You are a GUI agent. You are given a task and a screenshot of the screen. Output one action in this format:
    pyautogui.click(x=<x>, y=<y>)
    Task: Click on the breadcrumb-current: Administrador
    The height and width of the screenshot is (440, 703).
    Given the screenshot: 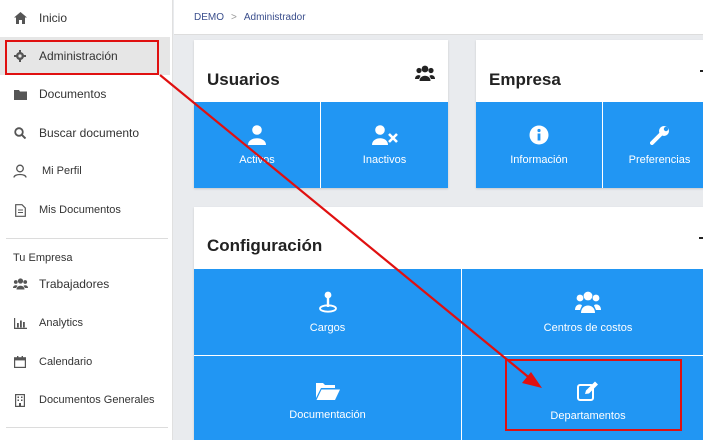 What is the action you would take?
    pyautogui.click(x=274, y=17)
    